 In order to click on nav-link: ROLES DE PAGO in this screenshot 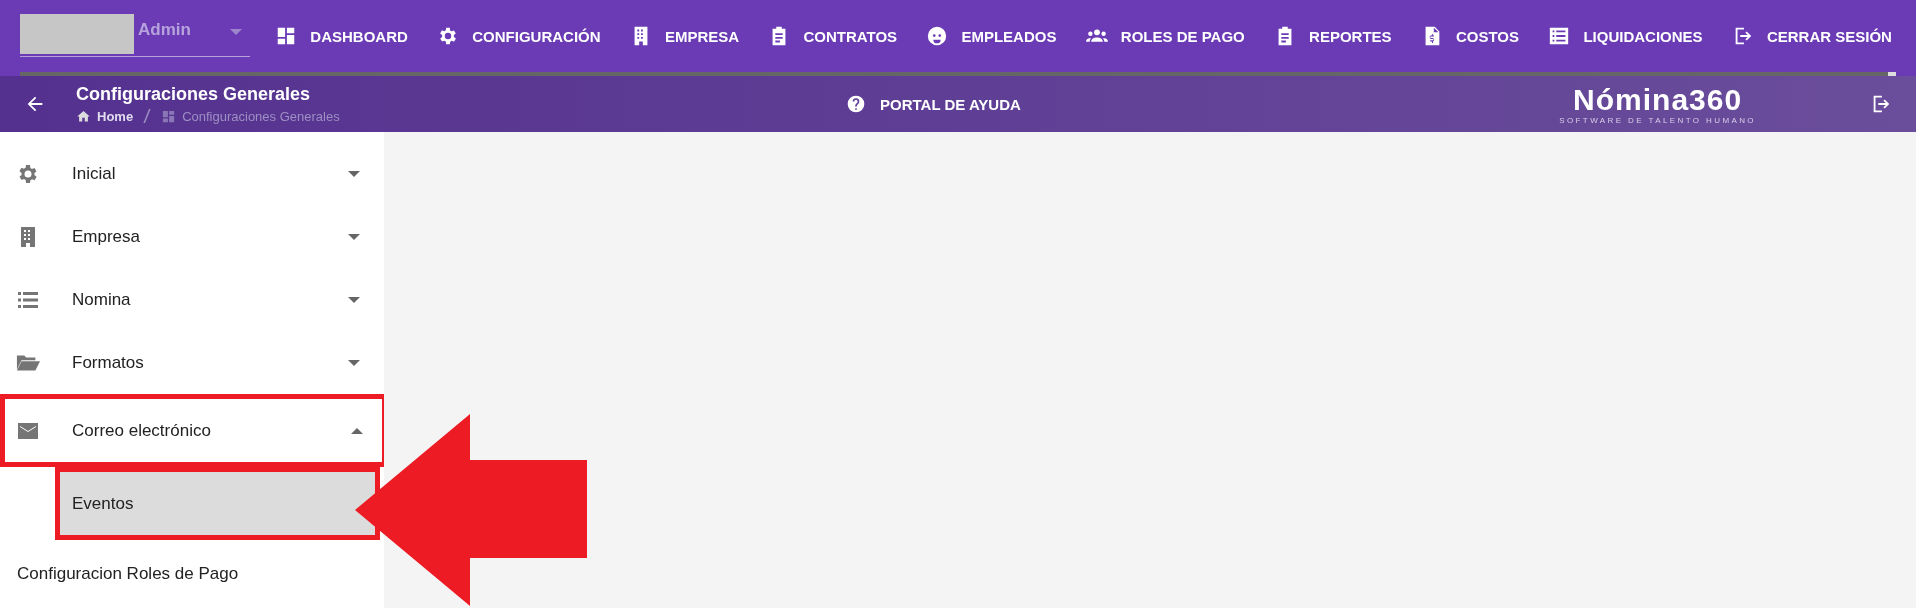, I will do `click(1165, 36)`.